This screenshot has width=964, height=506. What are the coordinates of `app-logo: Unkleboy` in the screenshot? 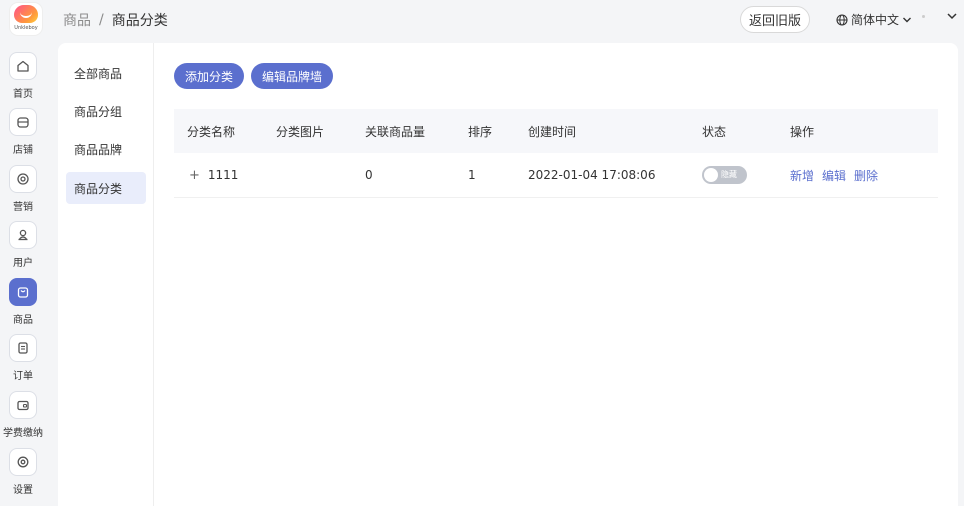 It's located at (26, 19).